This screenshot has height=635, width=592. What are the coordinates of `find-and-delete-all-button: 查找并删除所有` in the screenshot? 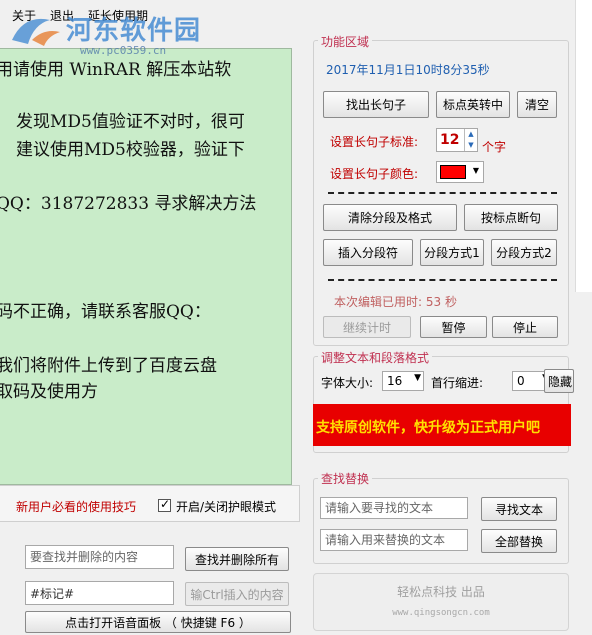 It's located at (237, 559).